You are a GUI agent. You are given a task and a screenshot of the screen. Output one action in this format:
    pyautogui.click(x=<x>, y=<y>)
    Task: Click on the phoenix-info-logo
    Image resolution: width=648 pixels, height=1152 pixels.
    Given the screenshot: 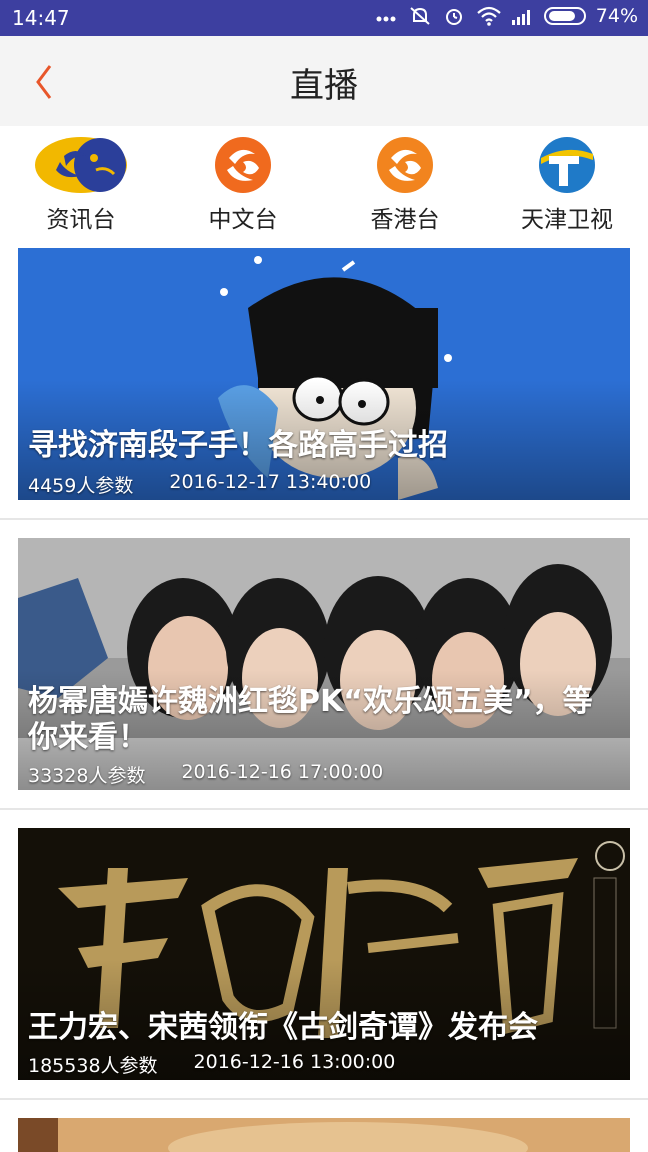 What is the action you would take?
    pyautogui.click(x=81, y=165)
    